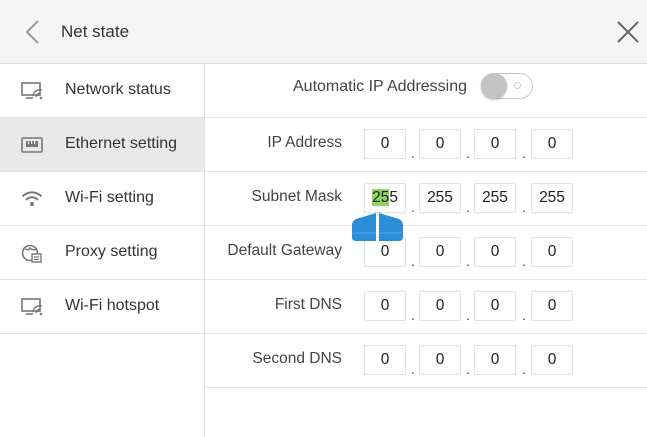 The height and width of the screenshot is (437, 647). I want to click on title-bar: Net state, so click(323, 32).